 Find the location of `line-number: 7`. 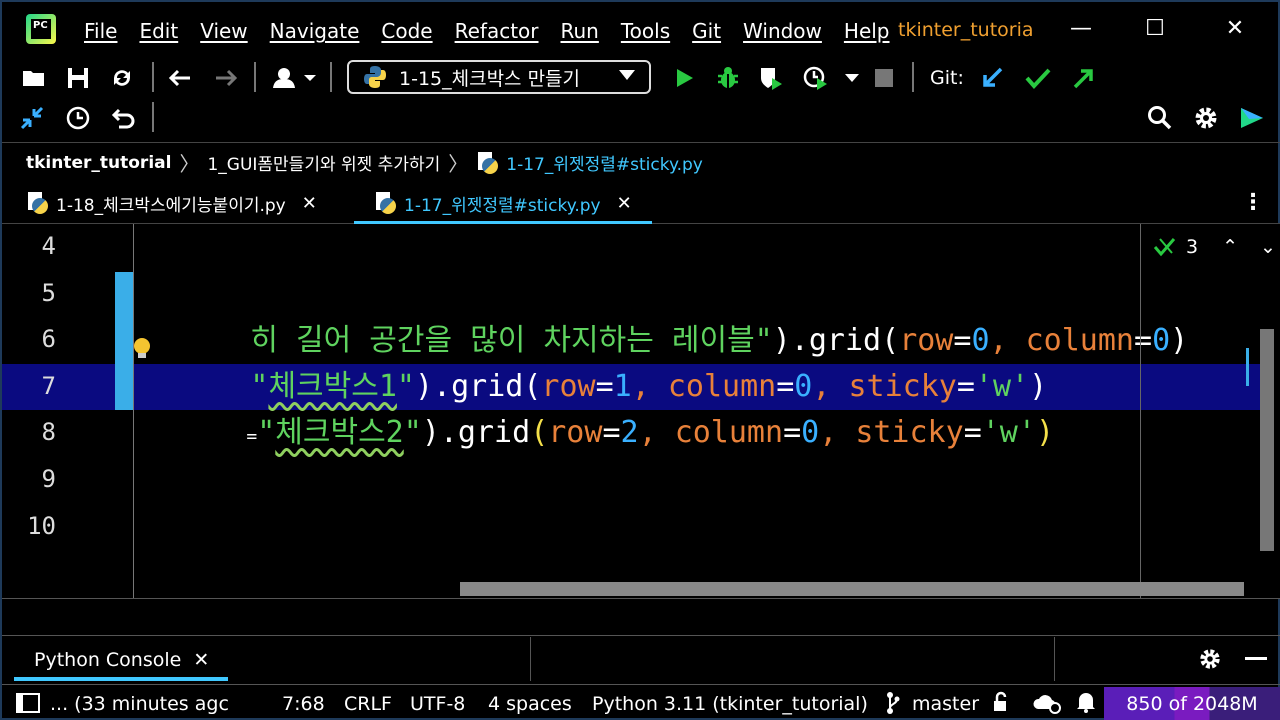

line-number: 7 is located at coordinates (48, 386).